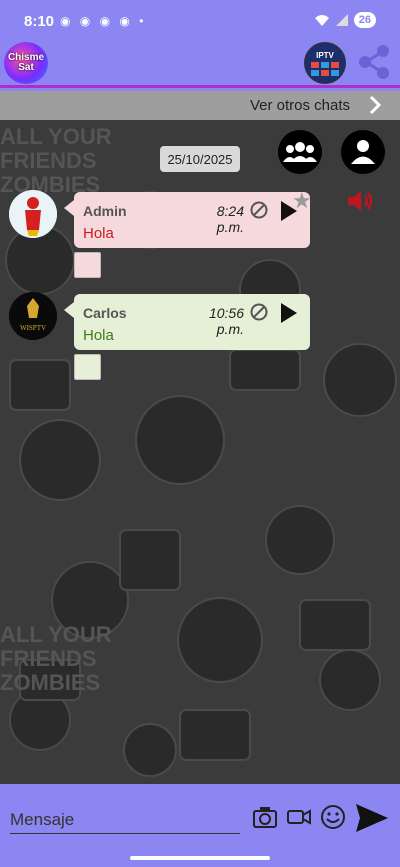 The width and height of the screenshot is (400, 867). I want to click on message-bubble: Carlos 10:56 p.m. Hola, so click(192, 322).